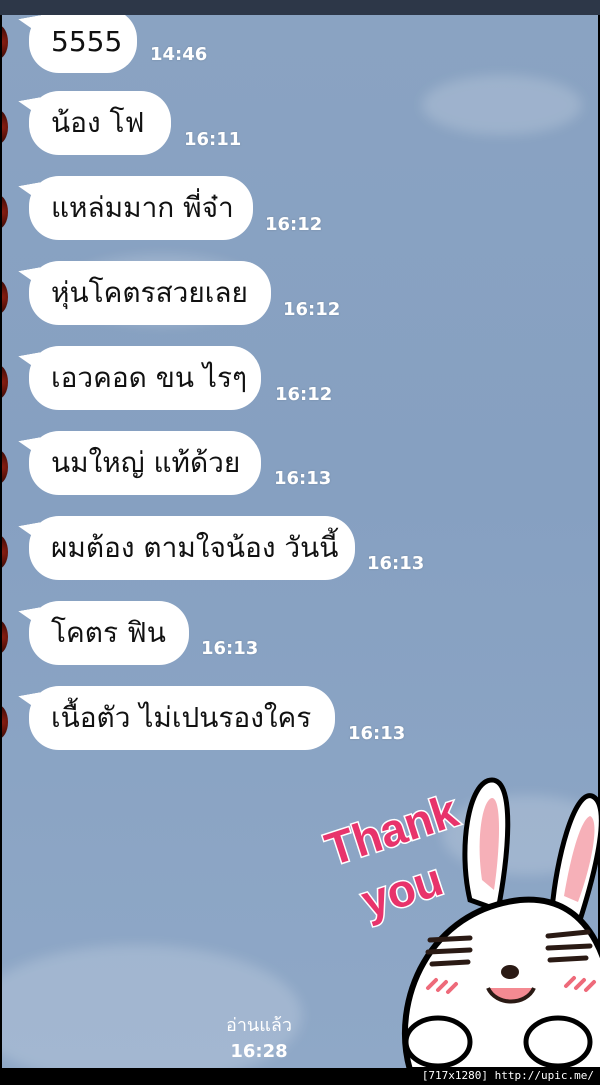 The width and height of the screenshot is (600, 1085). Describe the element at coordinates (574, 858) in the screenshot. I see `rabbit-right-ear` at that location.